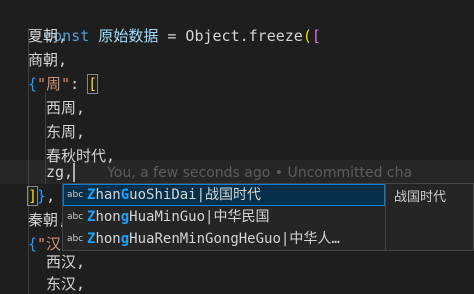  I want to click on bracket-close-matched: ], so click(32, 196).